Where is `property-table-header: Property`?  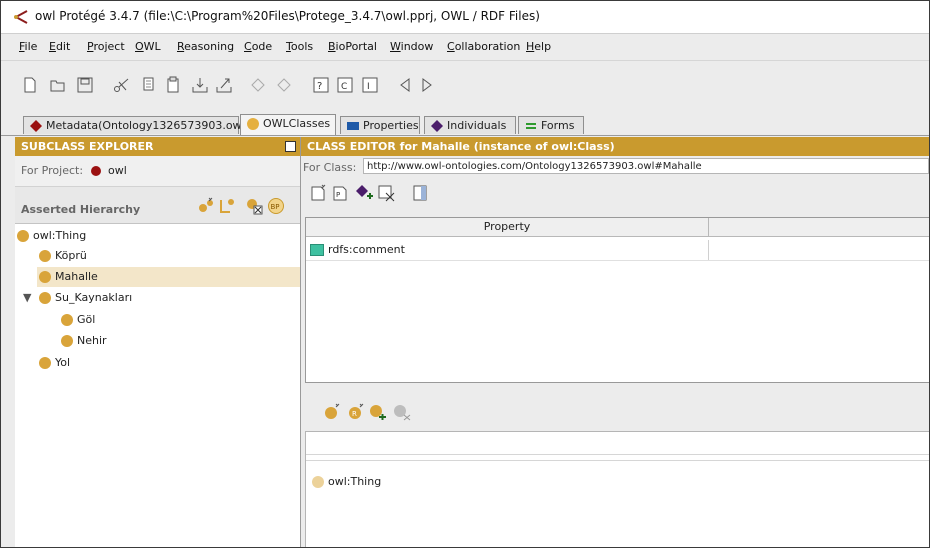
property-table-header: Property is located at coordinates (617, 227).